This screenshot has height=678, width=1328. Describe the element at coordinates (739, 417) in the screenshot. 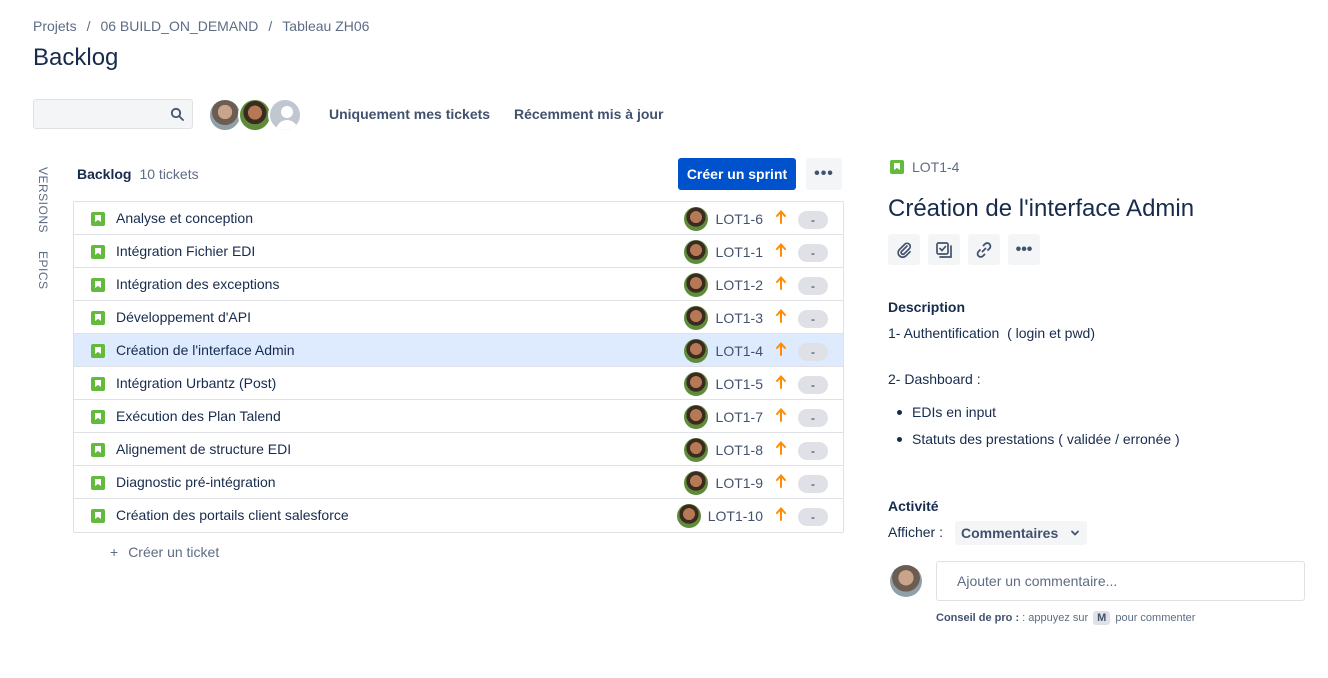

I see `issue-key: LOT1-7` at that location.